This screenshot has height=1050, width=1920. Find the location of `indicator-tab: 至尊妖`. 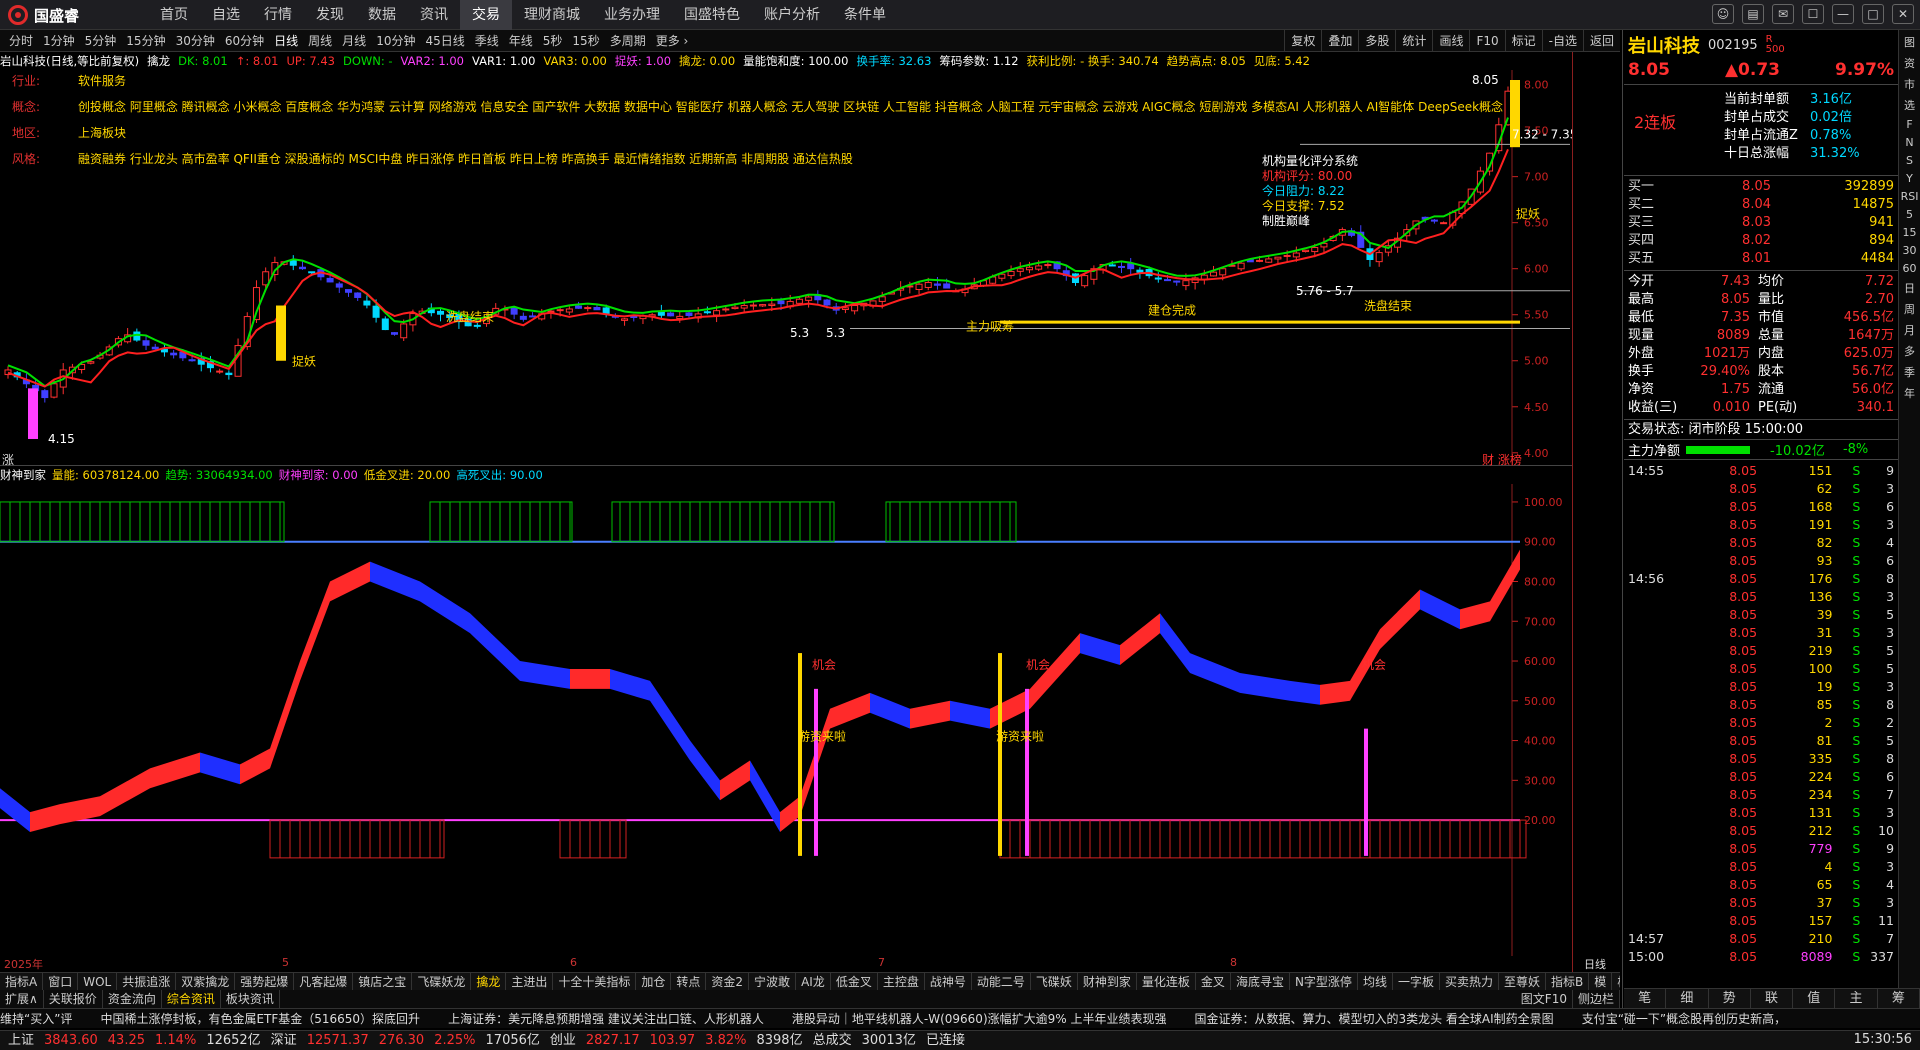

indicator-tab: 至尊妖 is located at coordinates (1522, 981).